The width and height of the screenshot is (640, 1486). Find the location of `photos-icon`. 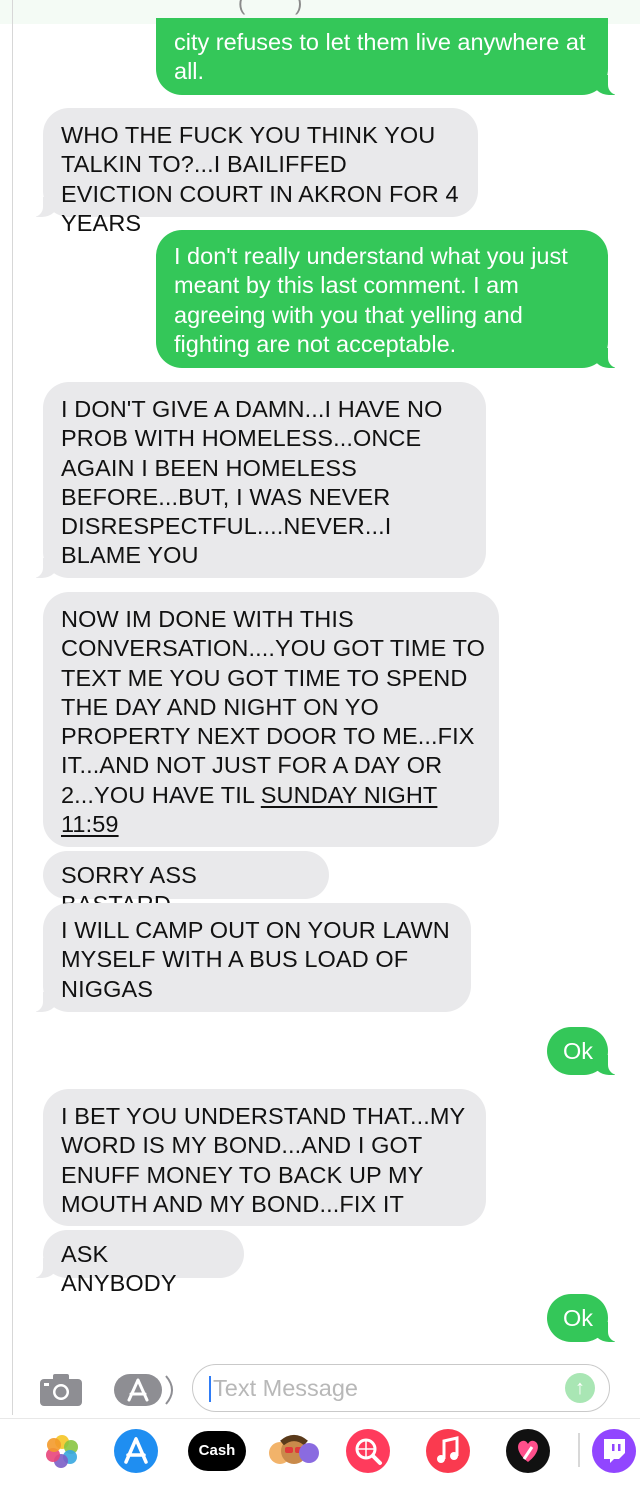

photos-icon is located at coordinates (62, 1451).